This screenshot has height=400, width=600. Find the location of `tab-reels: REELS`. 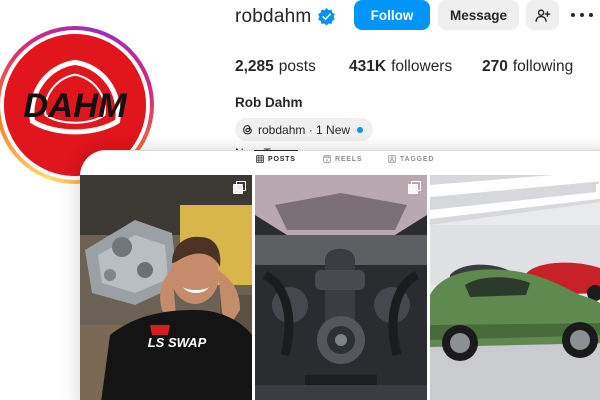

tab-reels: REELS is located at coordinates (342, 159).